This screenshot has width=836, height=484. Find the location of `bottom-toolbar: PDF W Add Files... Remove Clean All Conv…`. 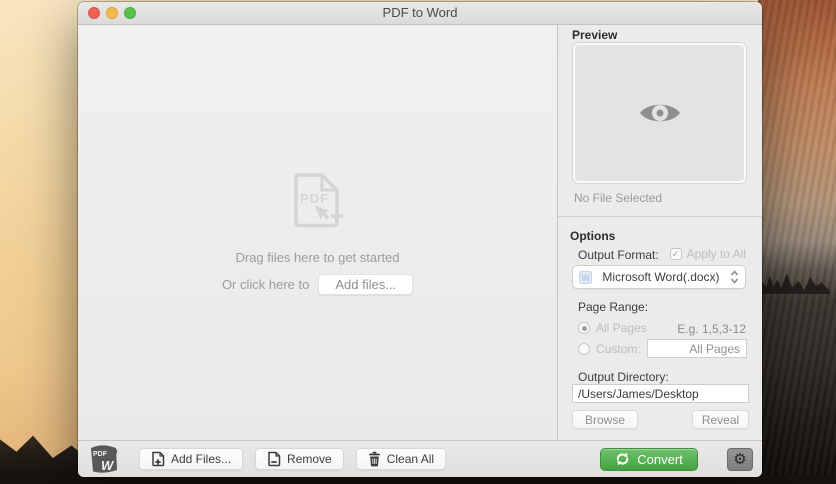

bottom-toolbar: PDF W Add Files... Remove Clean All Conv… is located at coordinates (420, 458).